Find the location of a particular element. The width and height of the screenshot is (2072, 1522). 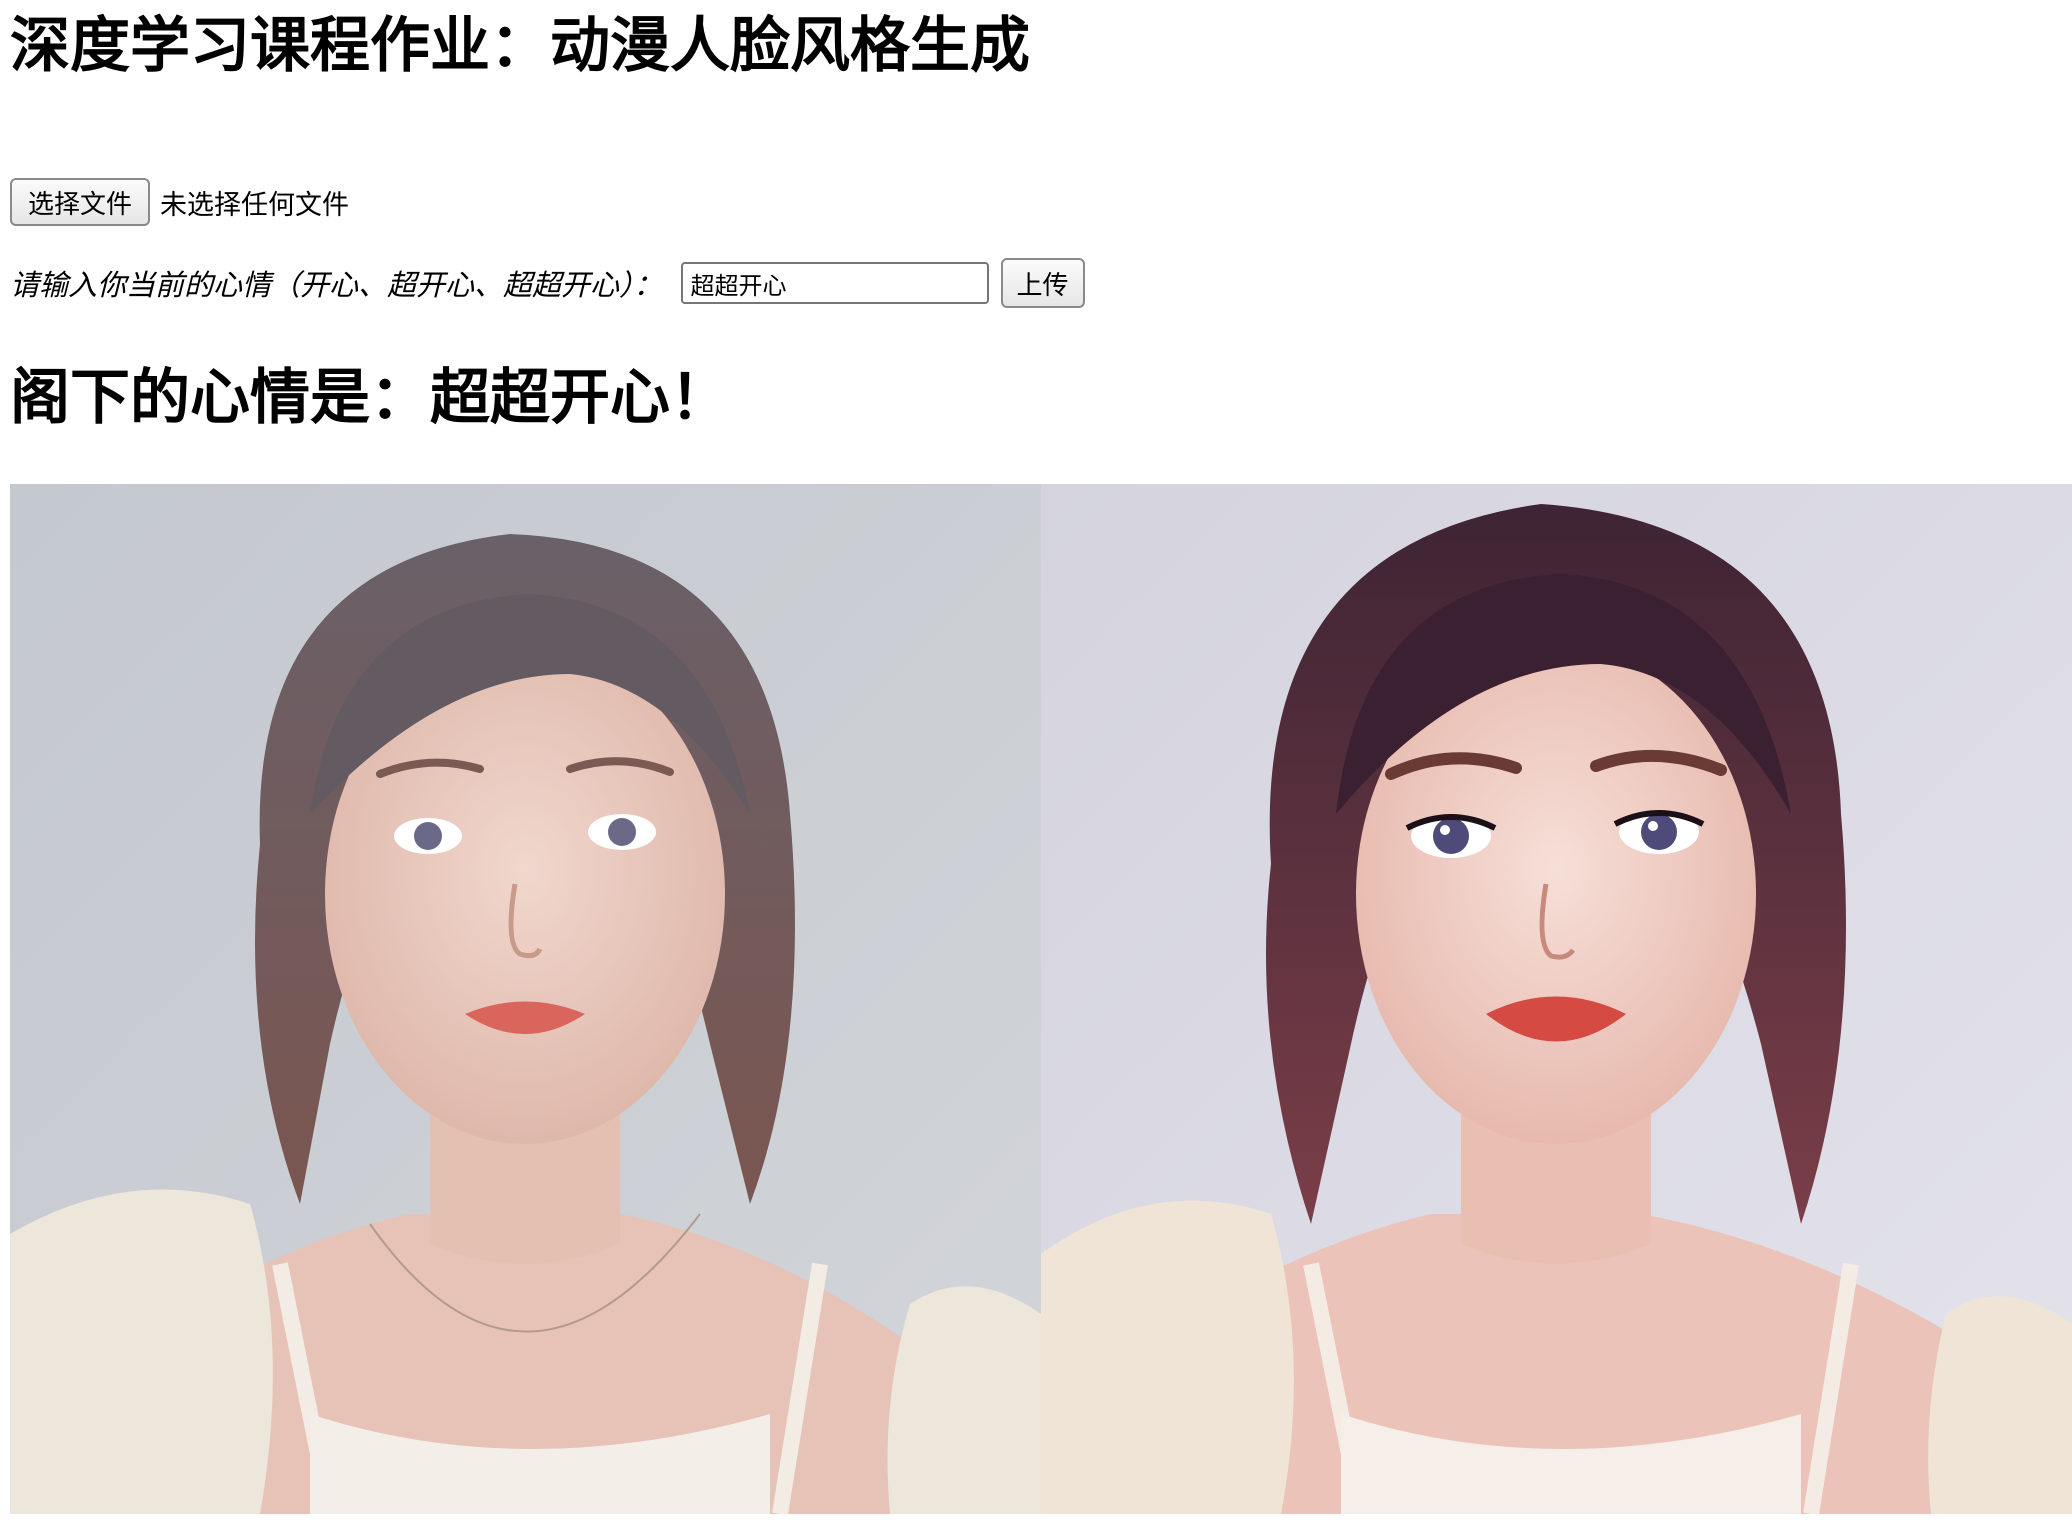

page-title: 深度学习课程作业：动漫人脸风格生成 is located at coordinates (520, 46).